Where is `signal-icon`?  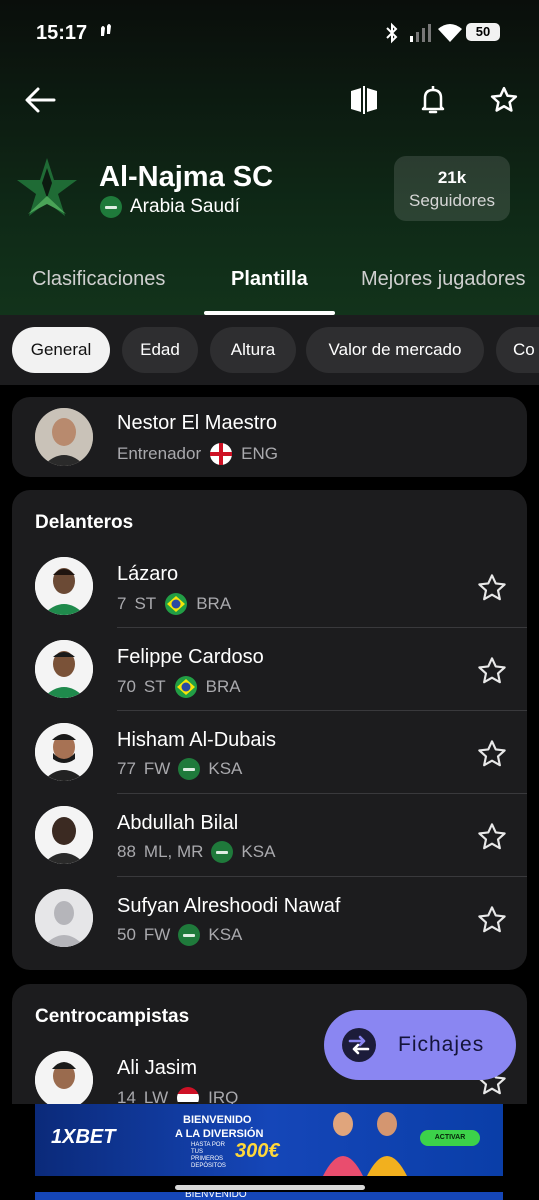
signal-icon is located at coordinates (420, 35).